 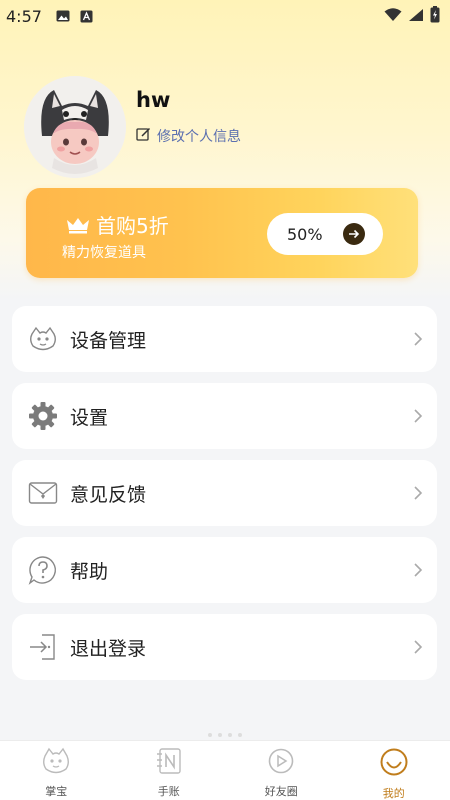 What do you see at coordinates (224, 339) in the screenshot?
I see `menu-item-device-management: 设备管理` at bounding box center [224, 339].